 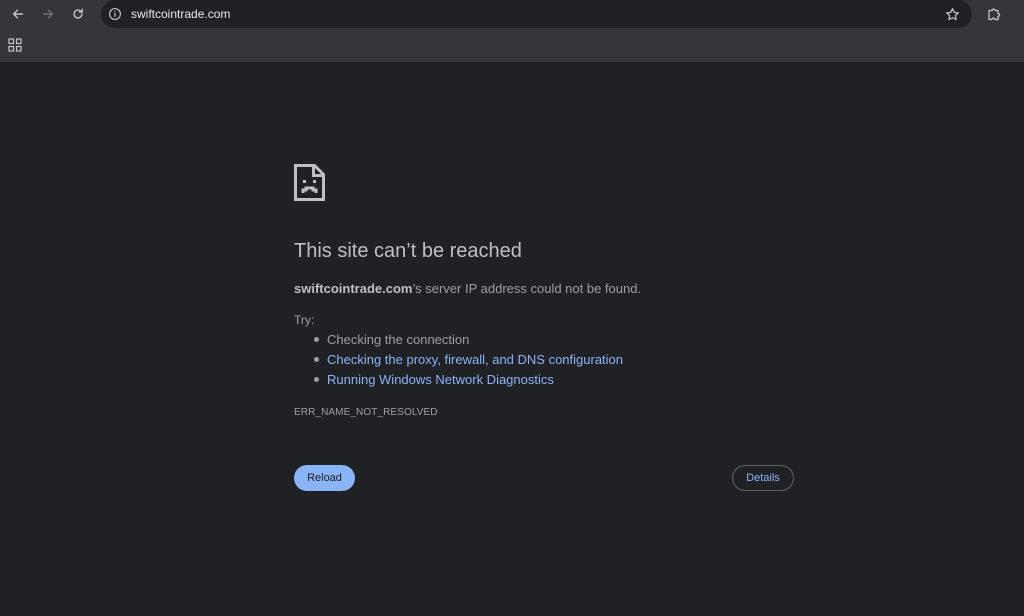 I want to click on suggestion-link: Running Windows Network Diagnostics, so click(x=440, y=379).